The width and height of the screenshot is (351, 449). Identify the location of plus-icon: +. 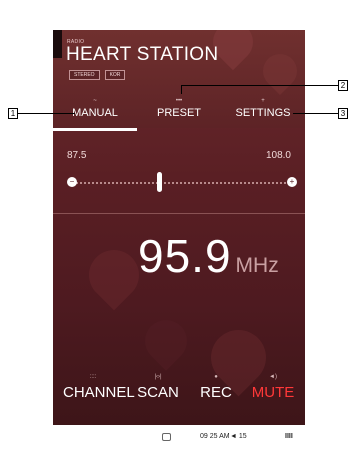
(263, 101).